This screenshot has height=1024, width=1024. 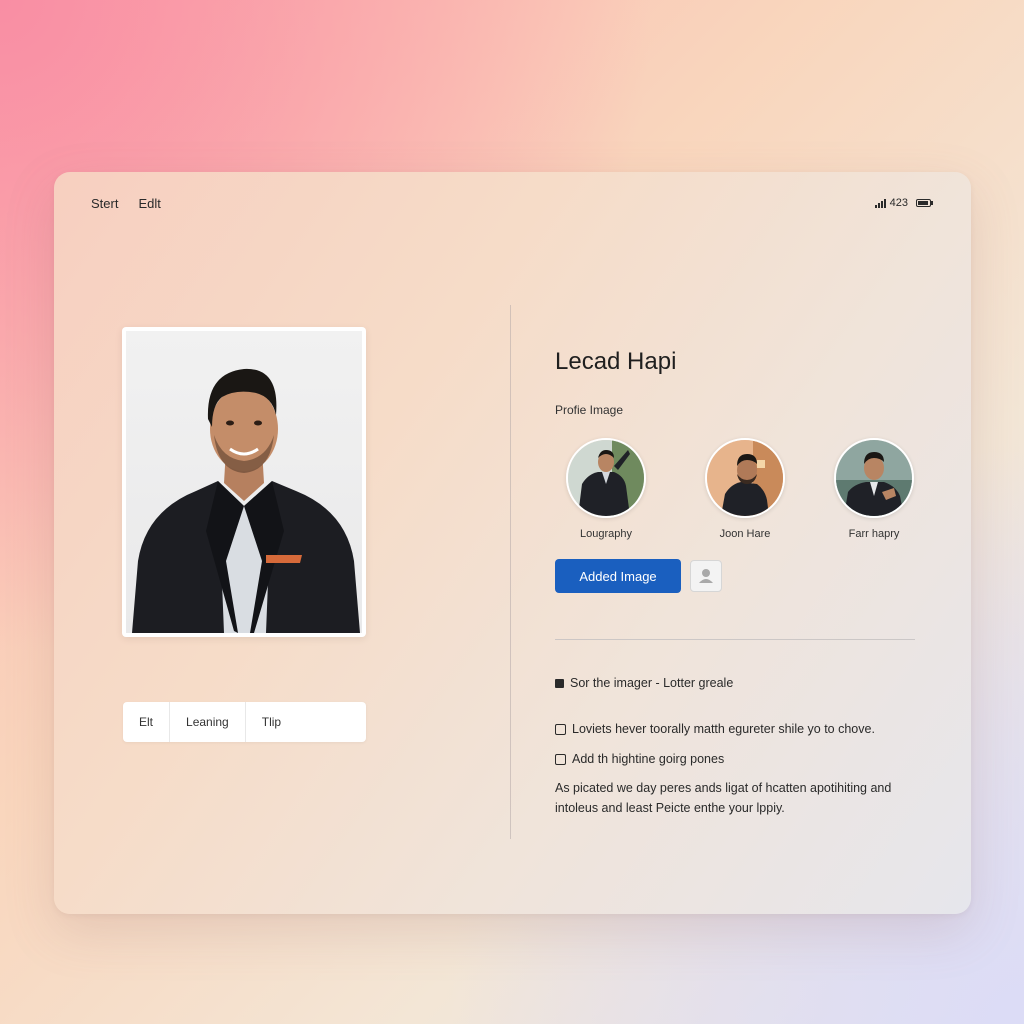 I want to click on profile-image-label: Profie Image, so click(x=589, y=410).